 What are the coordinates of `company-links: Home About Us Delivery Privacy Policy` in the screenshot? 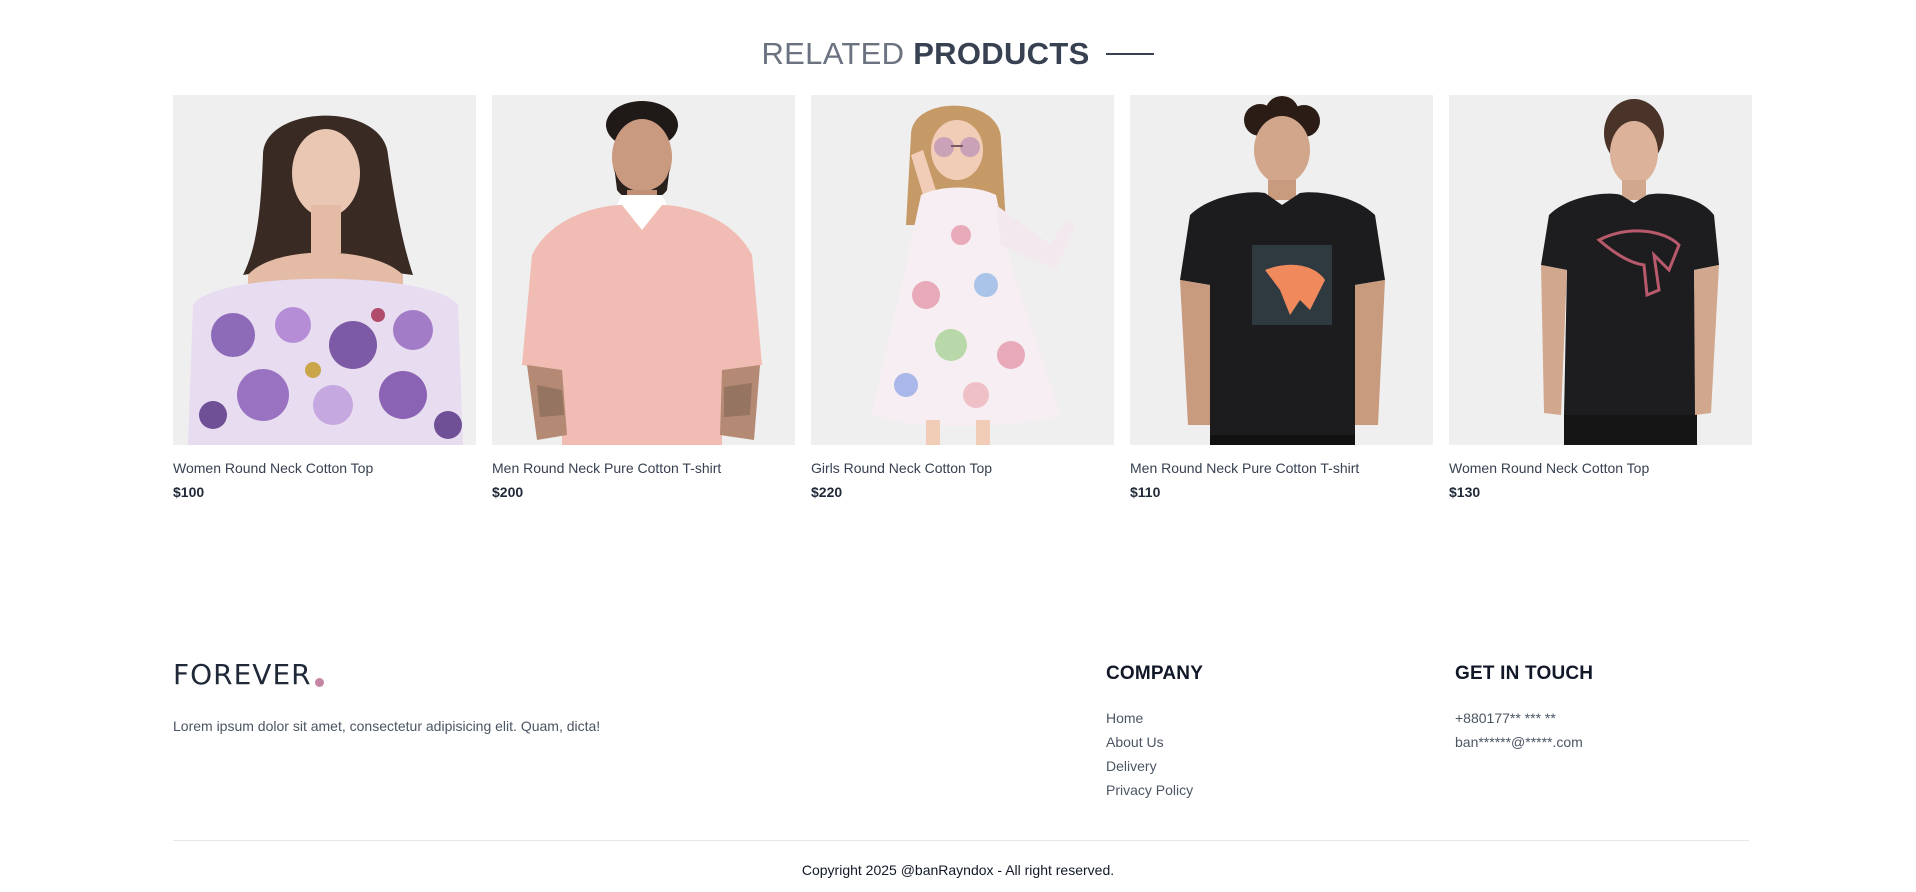 It's located at (1149, 754).